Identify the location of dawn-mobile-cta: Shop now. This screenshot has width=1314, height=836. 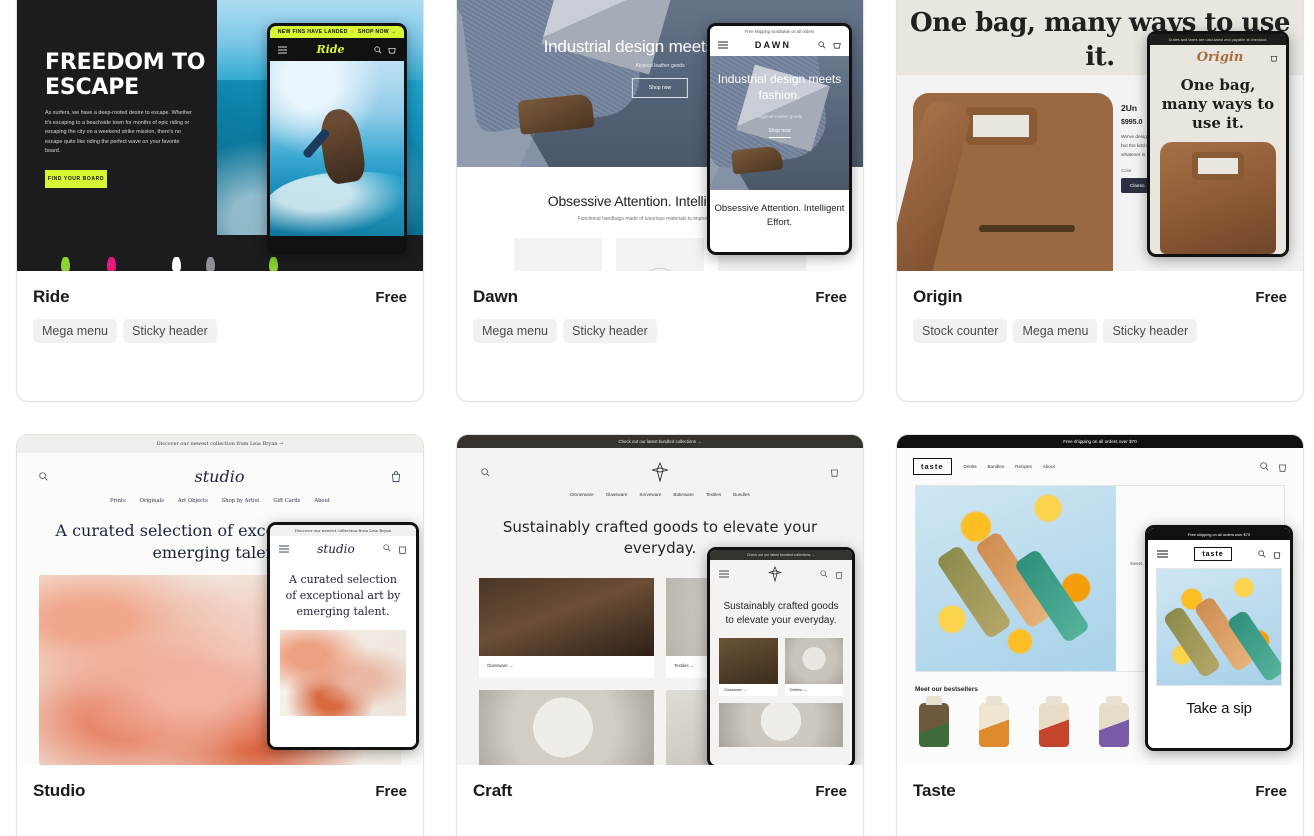
(779, 133).